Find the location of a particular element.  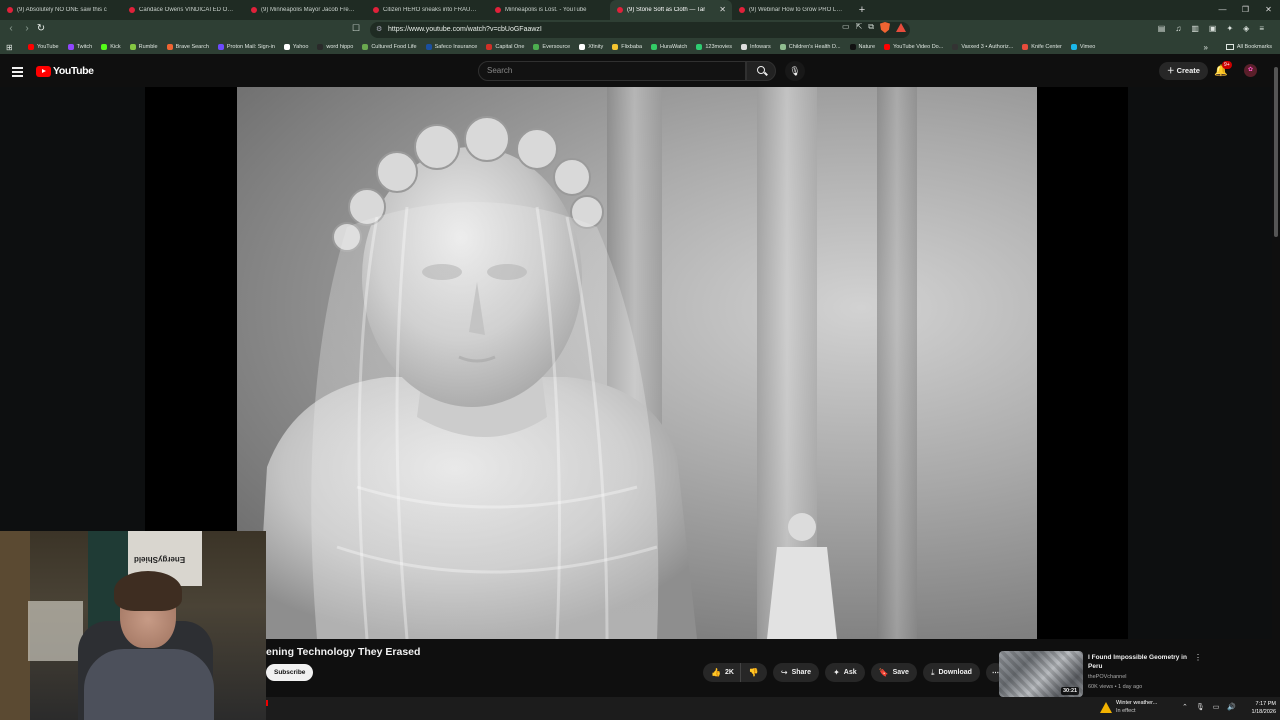

browser-tab-active: (9) Stone Soft as Cloth — Tar ✕ is located at coordinates (671, 10).